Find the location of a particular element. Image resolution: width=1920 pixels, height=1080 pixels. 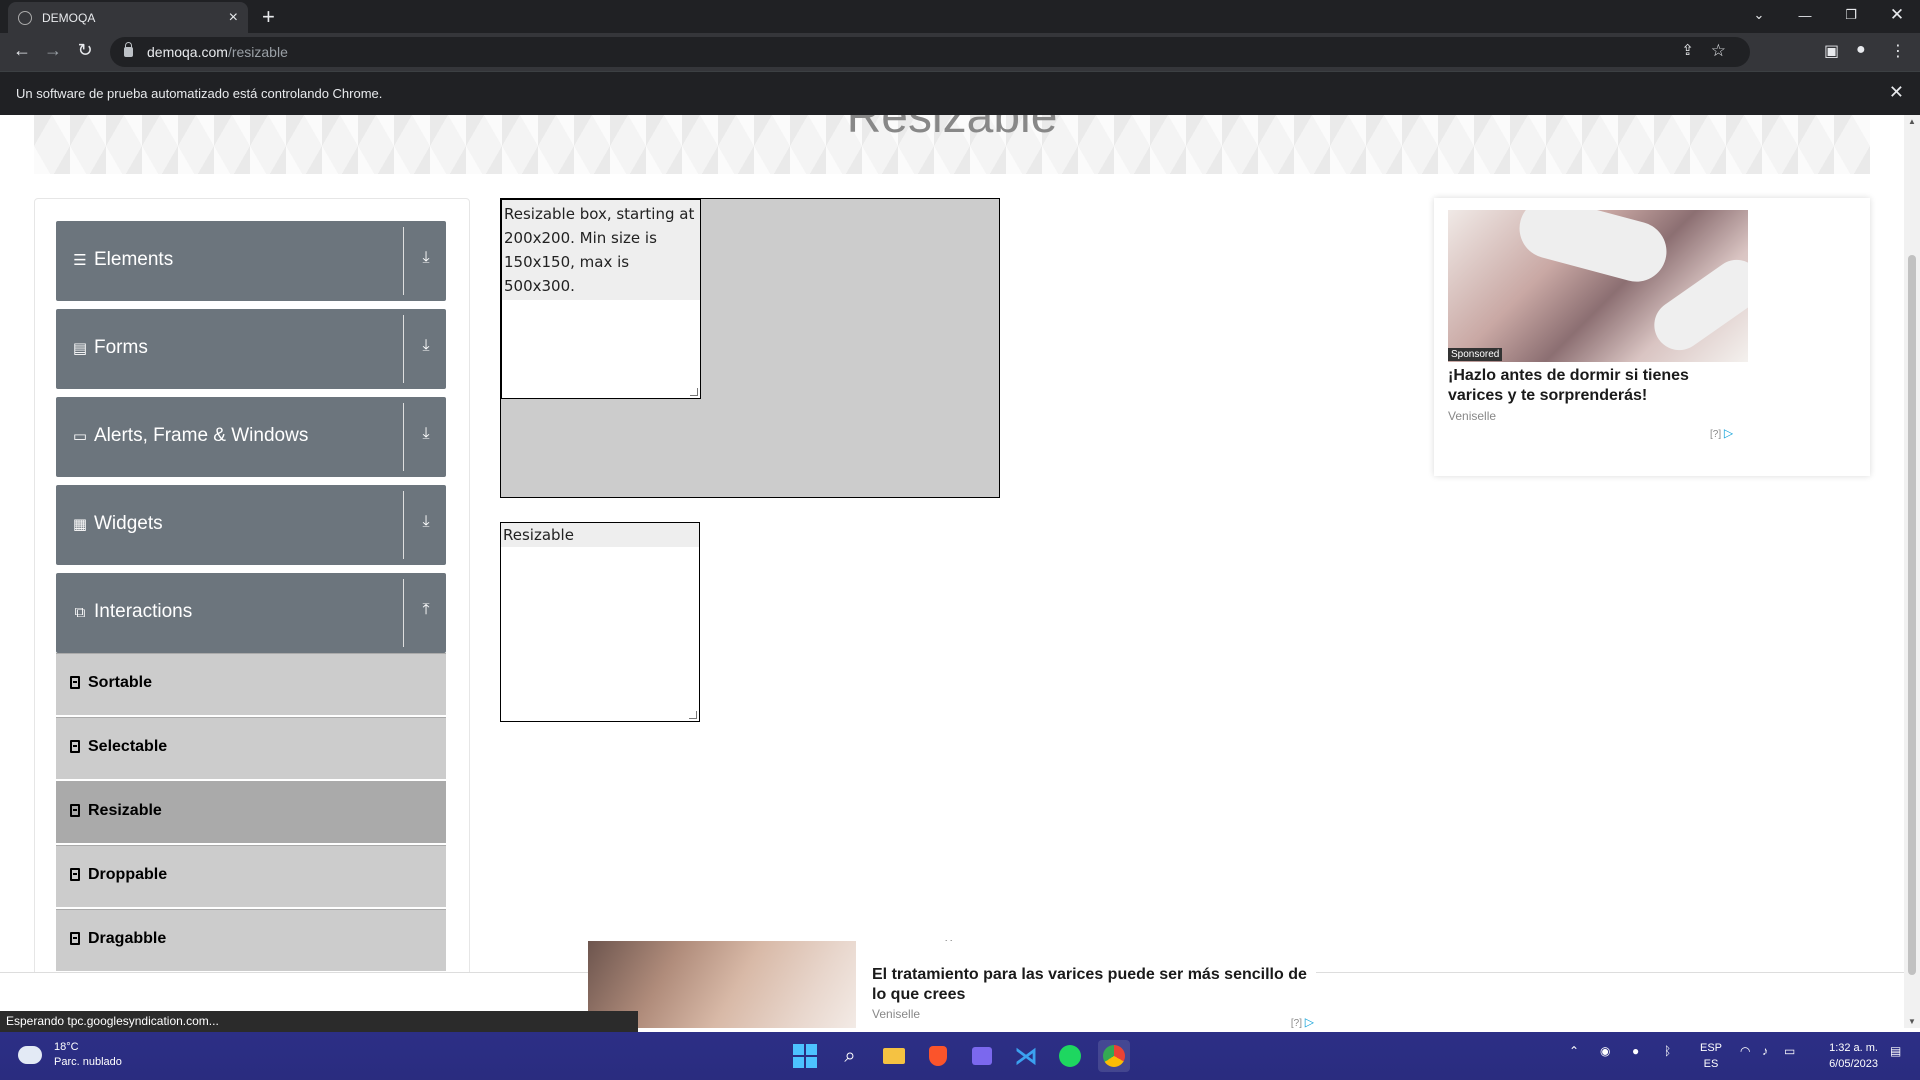

sponsored-badge: Sponsored is located at coordinates (1475, 354).